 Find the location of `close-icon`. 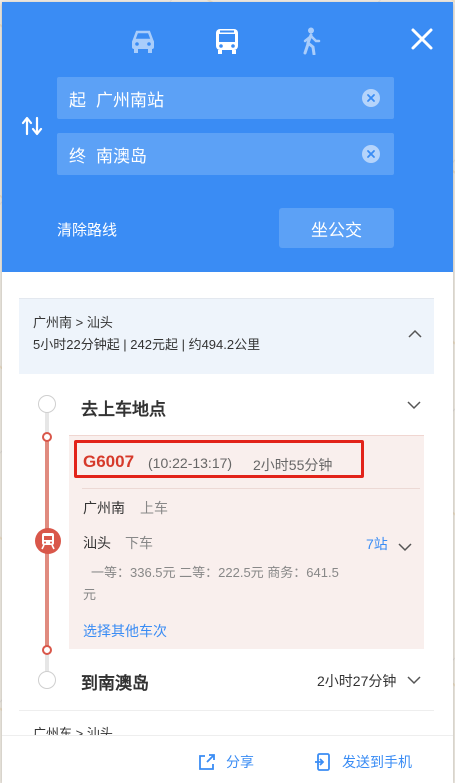

close-icon is located at coordinates (422, 39).